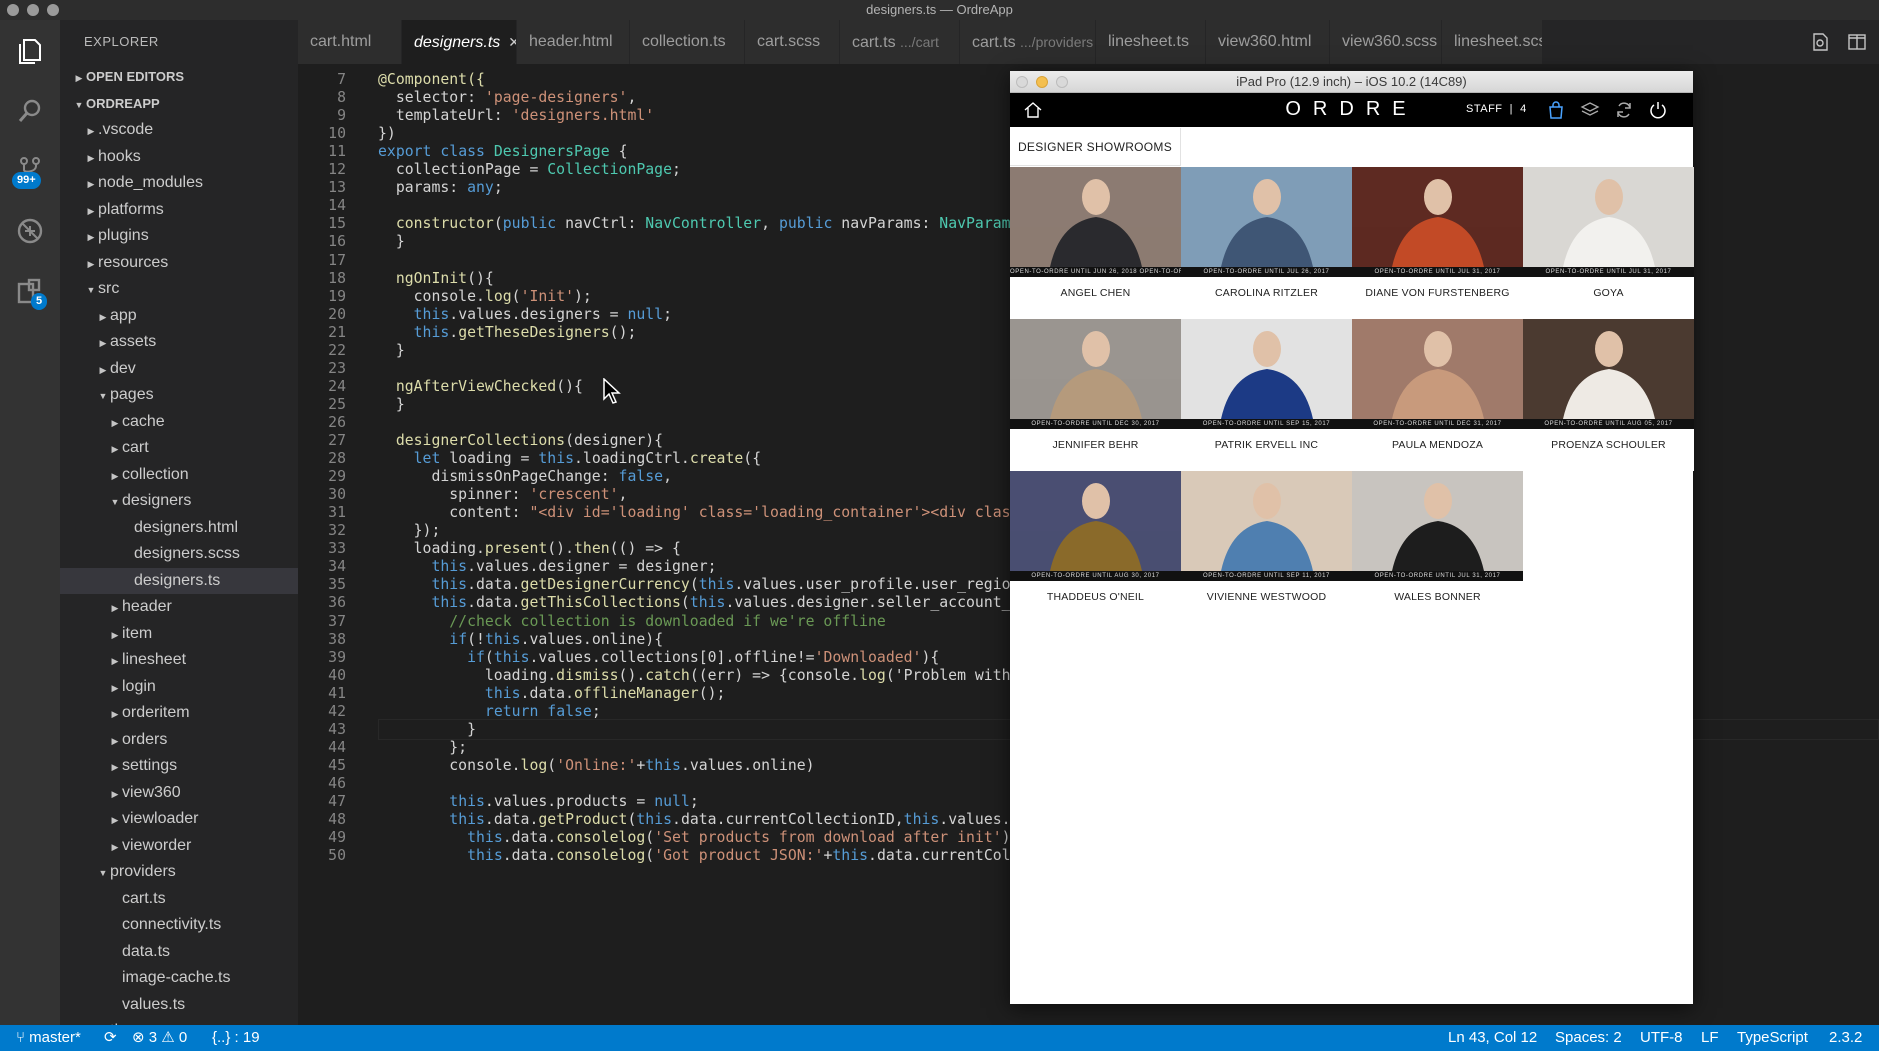  What do you see at coordinates (236, 1038) in the screenshot?
I see `symbol-count: {..} : 19` at bounding box center [236, 1038].